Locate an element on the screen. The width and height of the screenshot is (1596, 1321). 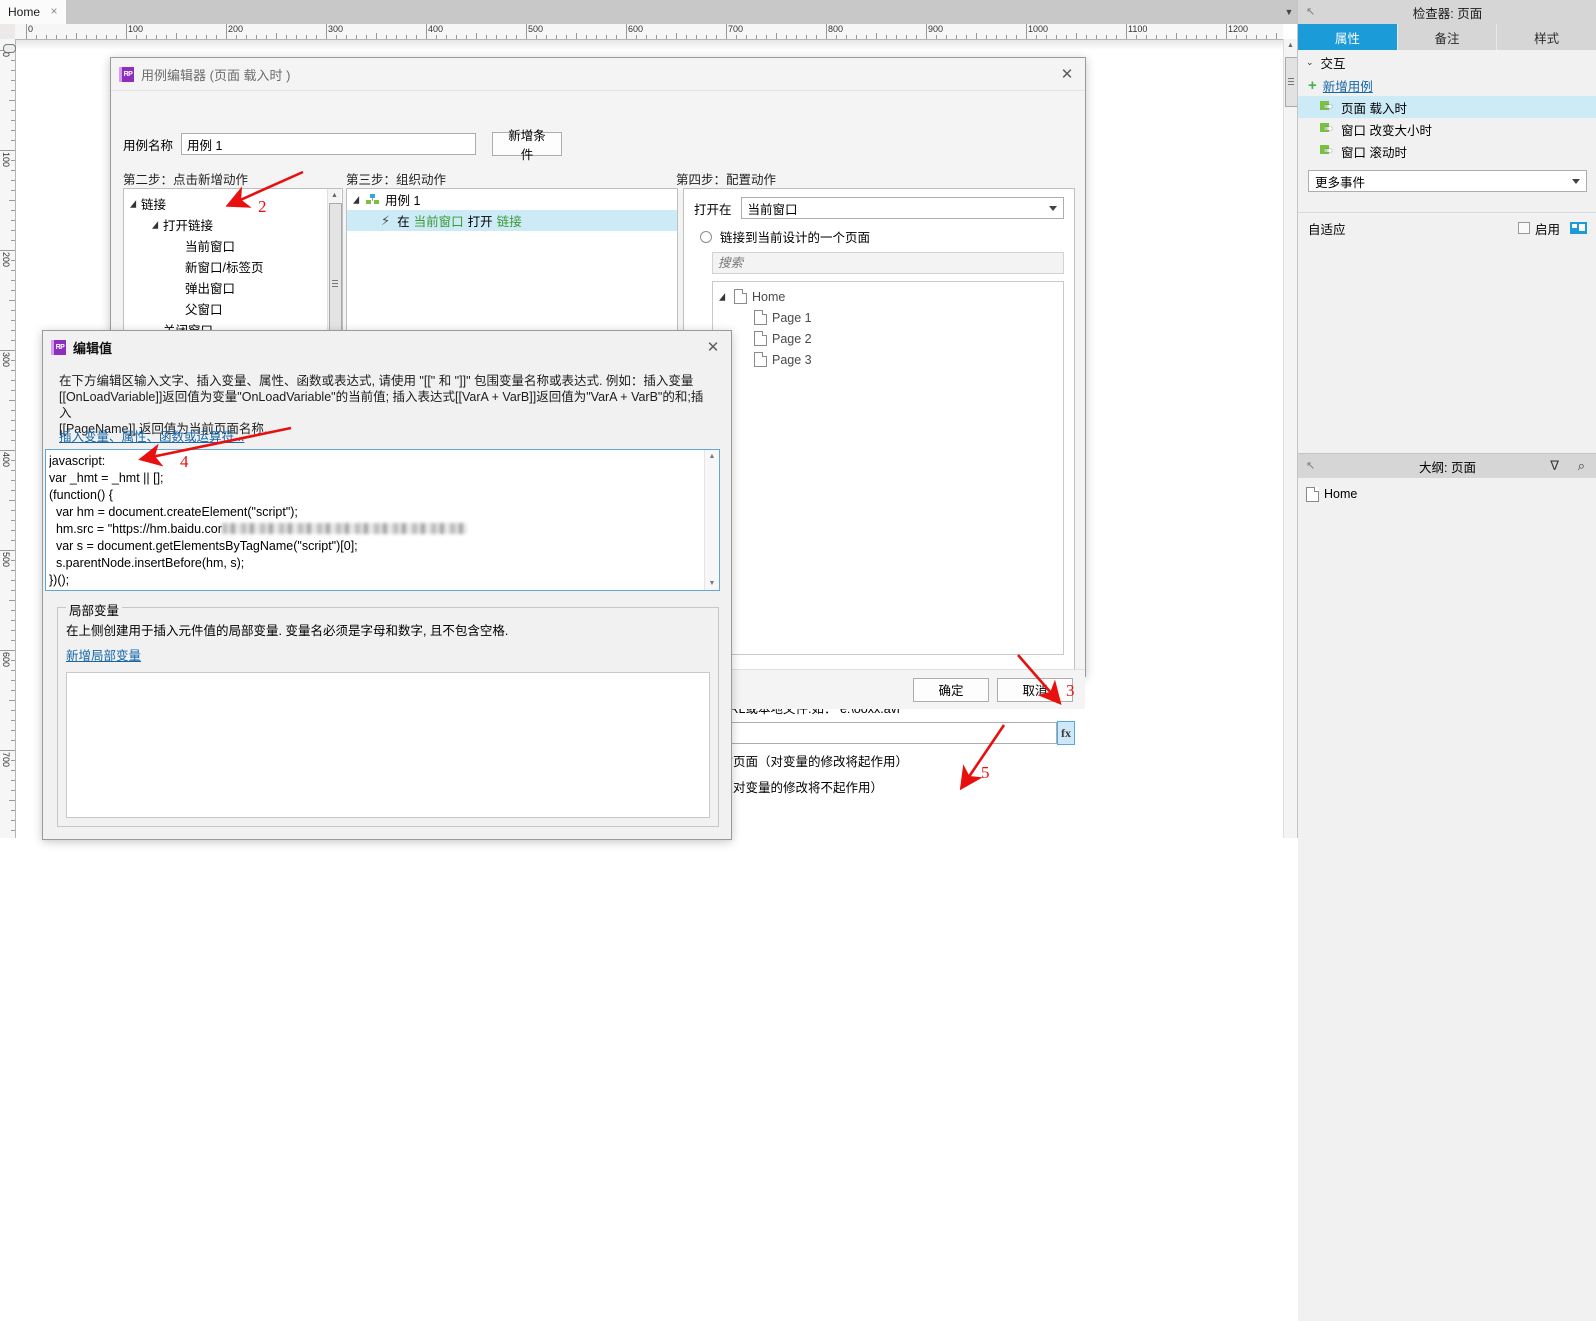
organize-action-row: ⚡ 在 当前窗口 打开 链接 is located at coordinates (512, 220).